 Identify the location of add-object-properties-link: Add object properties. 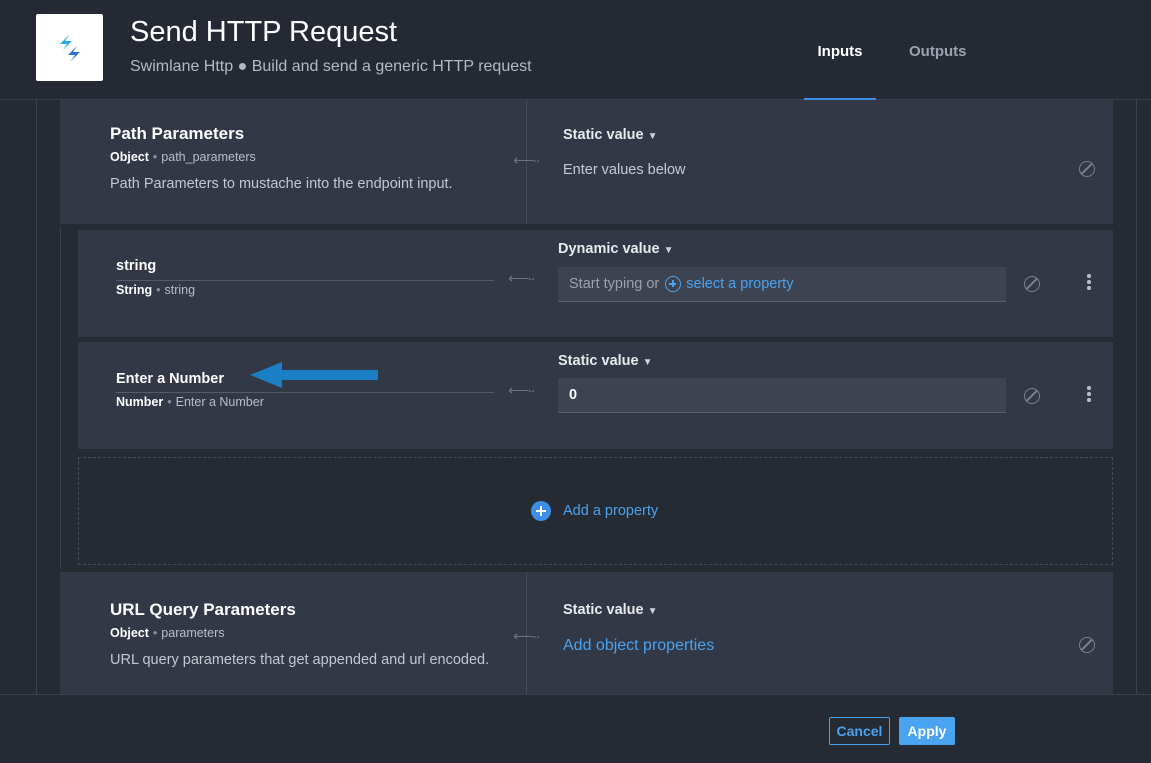
(638, 646).